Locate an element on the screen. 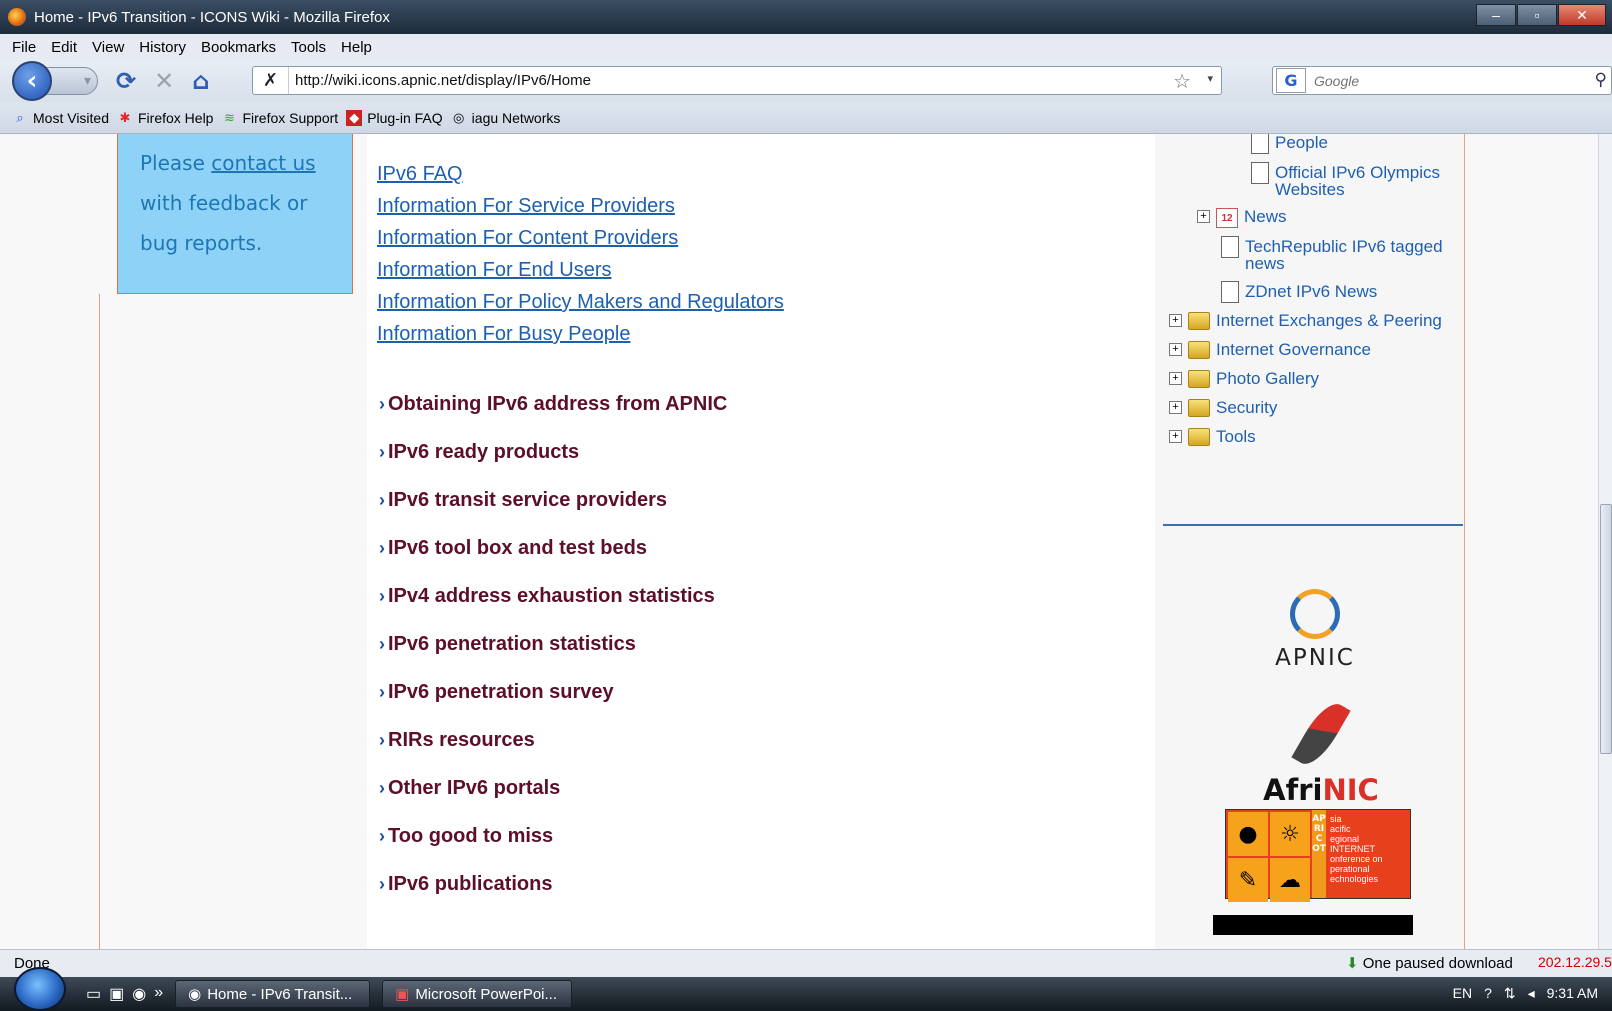 This screenshot has width=1612, height=1011. switch-windows-icon: ▣ is located at coordinates (116, 994).